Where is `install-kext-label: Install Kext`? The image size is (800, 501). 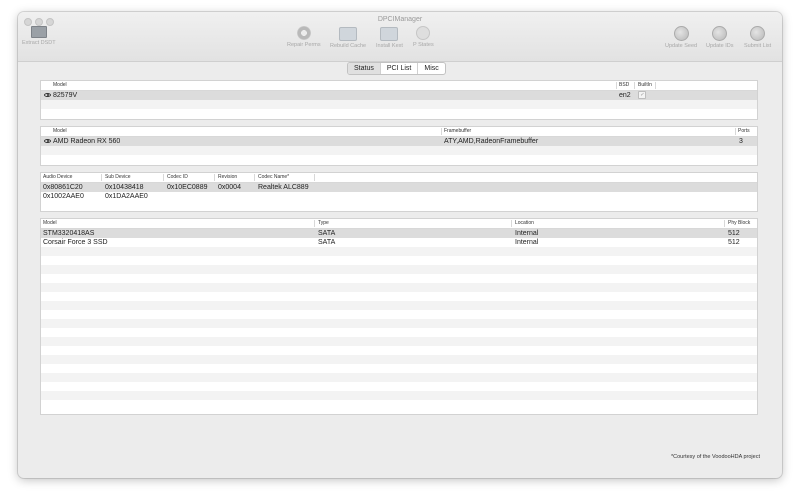
install-kext-label: Install Kext is located at coordinates (389, 46).